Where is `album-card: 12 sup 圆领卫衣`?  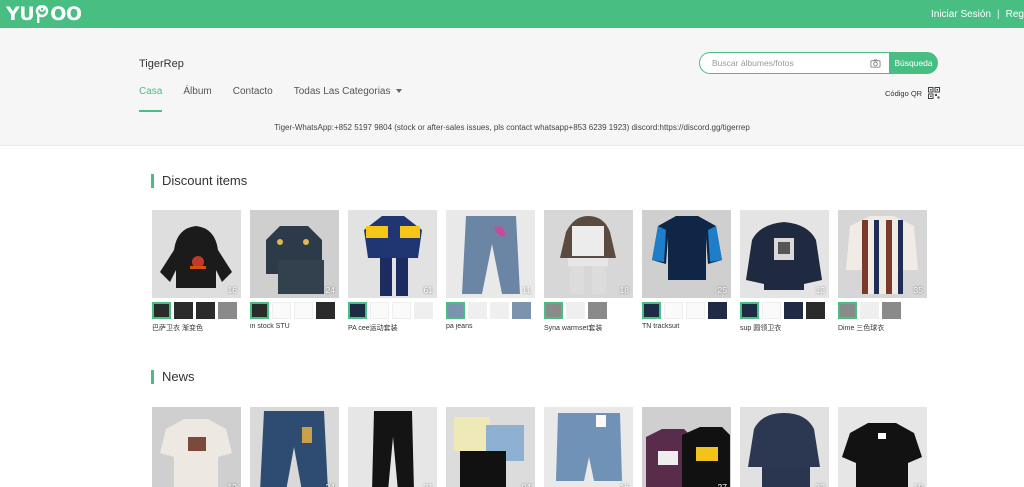 album-card: 12 sup 圆领卫衣 is located at coordinates (784, 271).